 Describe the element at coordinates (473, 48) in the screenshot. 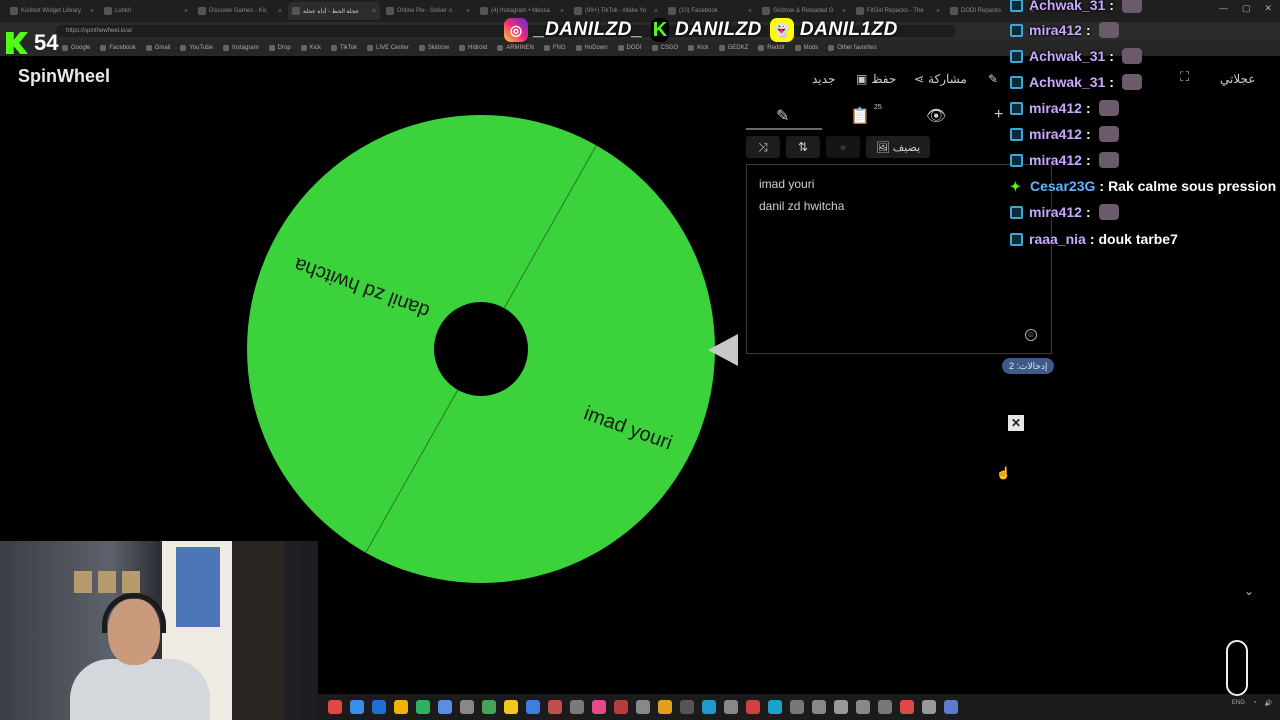

I see `bookmark-item: Hidroid` at that location.